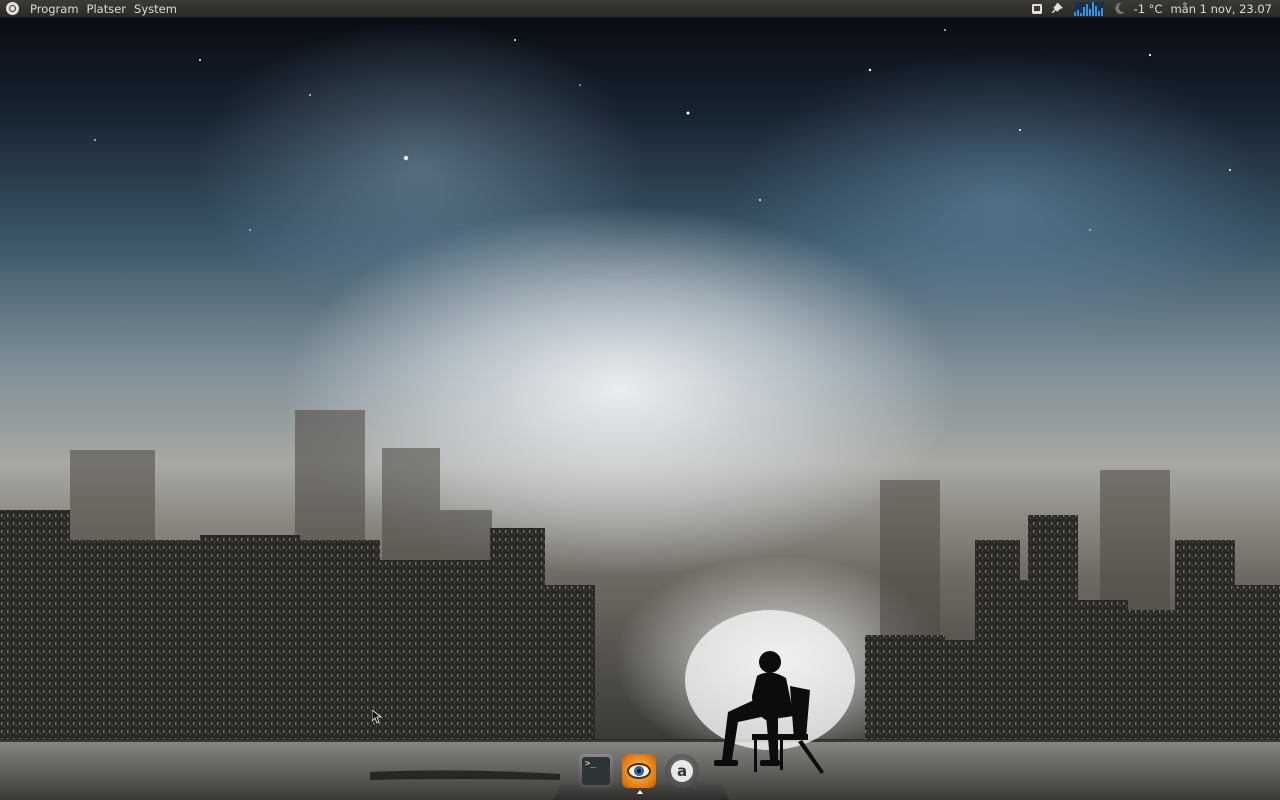  Describe the element at coordinates (1148, 9) in the screenshot. I see `temperature-label: -1 °C` at that location.